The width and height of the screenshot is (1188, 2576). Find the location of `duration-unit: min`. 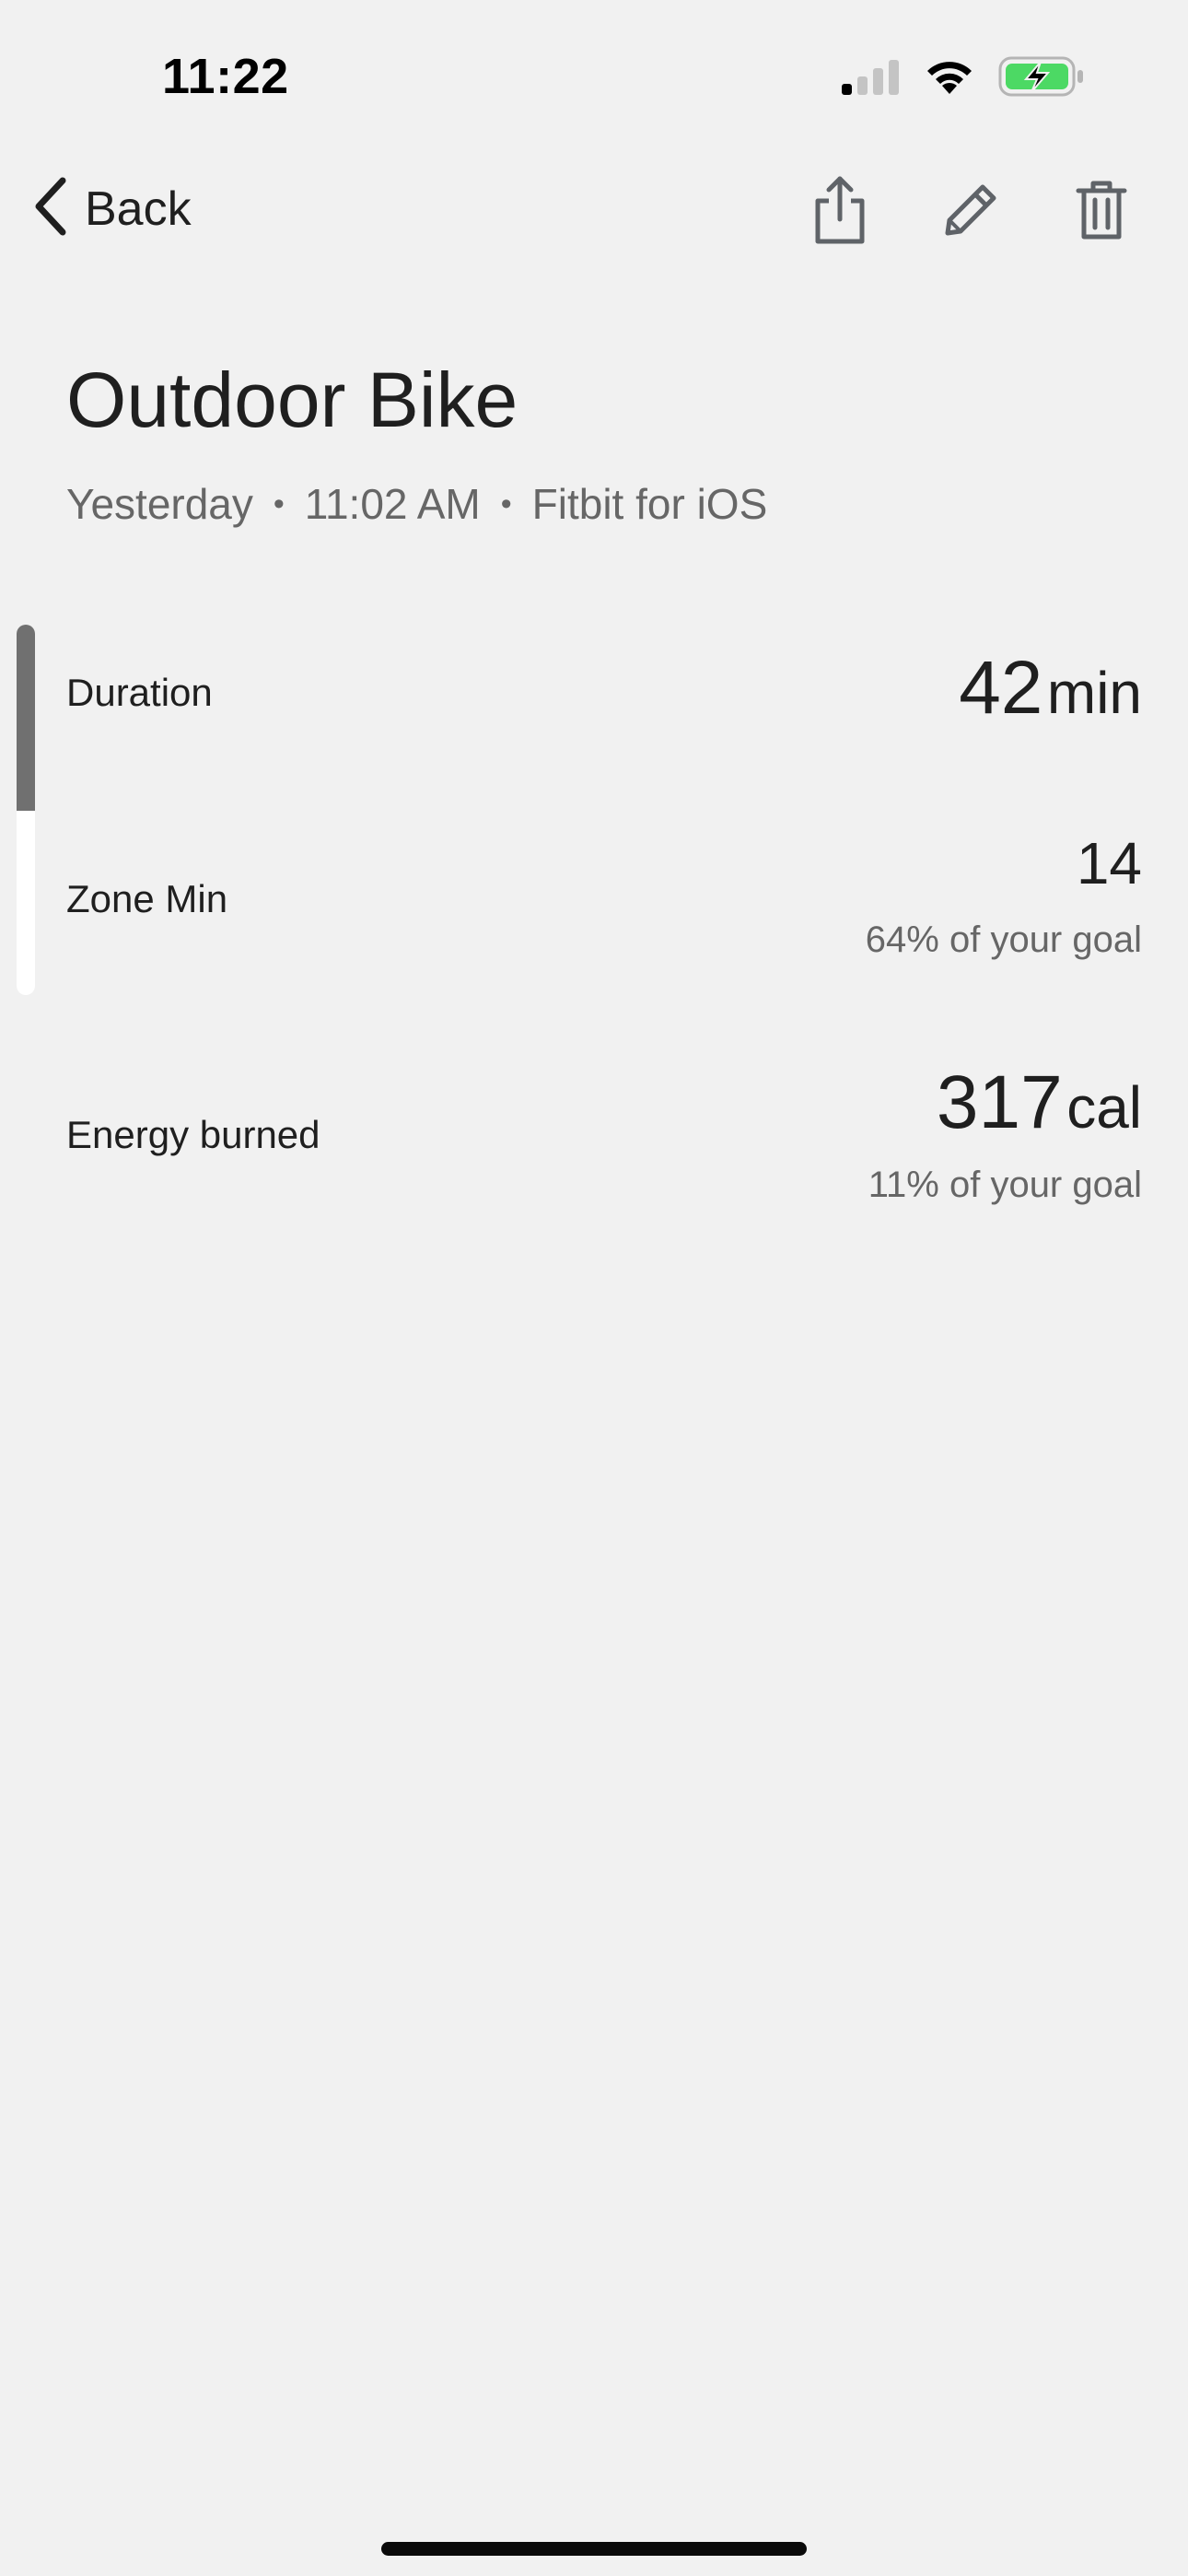

duration-unit: min is located at coordinates (1094, 693).